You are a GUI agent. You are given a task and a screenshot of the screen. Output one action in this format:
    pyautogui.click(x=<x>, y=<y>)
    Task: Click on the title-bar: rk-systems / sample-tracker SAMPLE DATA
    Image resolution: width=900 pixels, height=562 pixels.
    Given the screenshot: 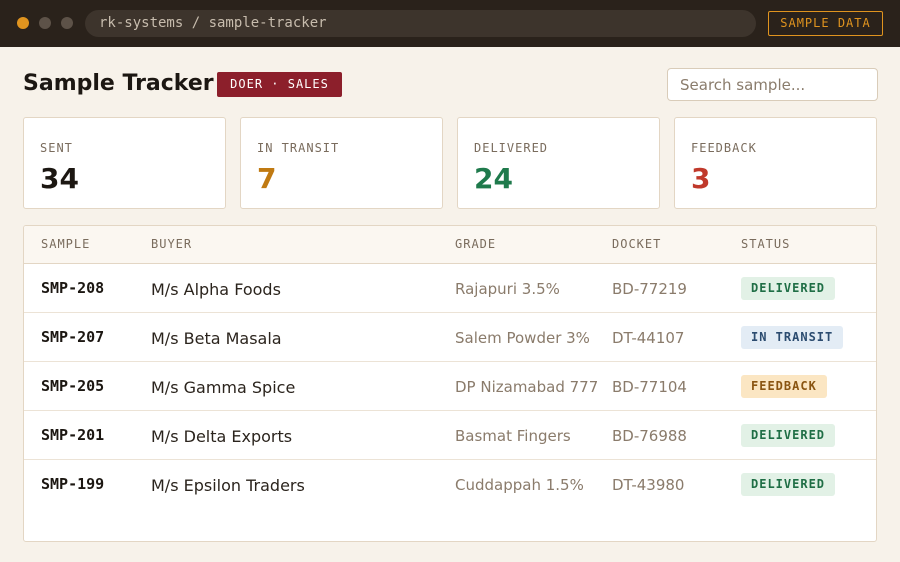 What is the action you would take?
    pyautogui.click(x=450, y=23)
    